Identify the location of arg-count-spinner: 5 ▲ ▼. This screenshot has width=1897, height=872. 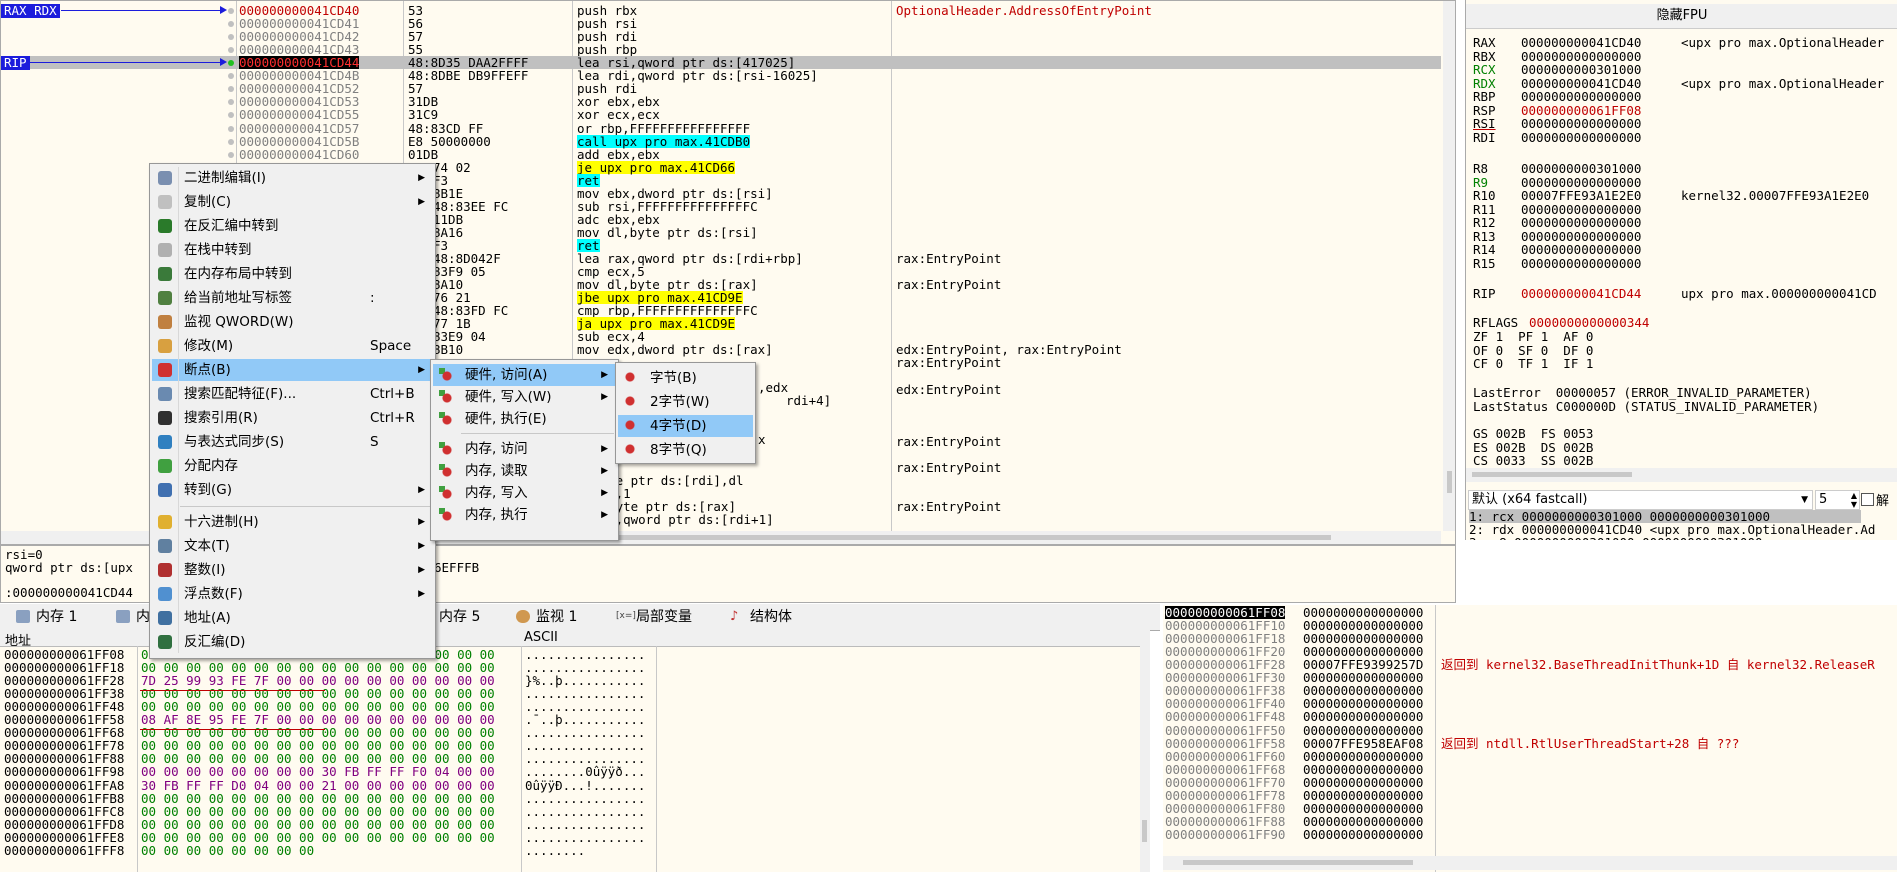
(1837, 500).